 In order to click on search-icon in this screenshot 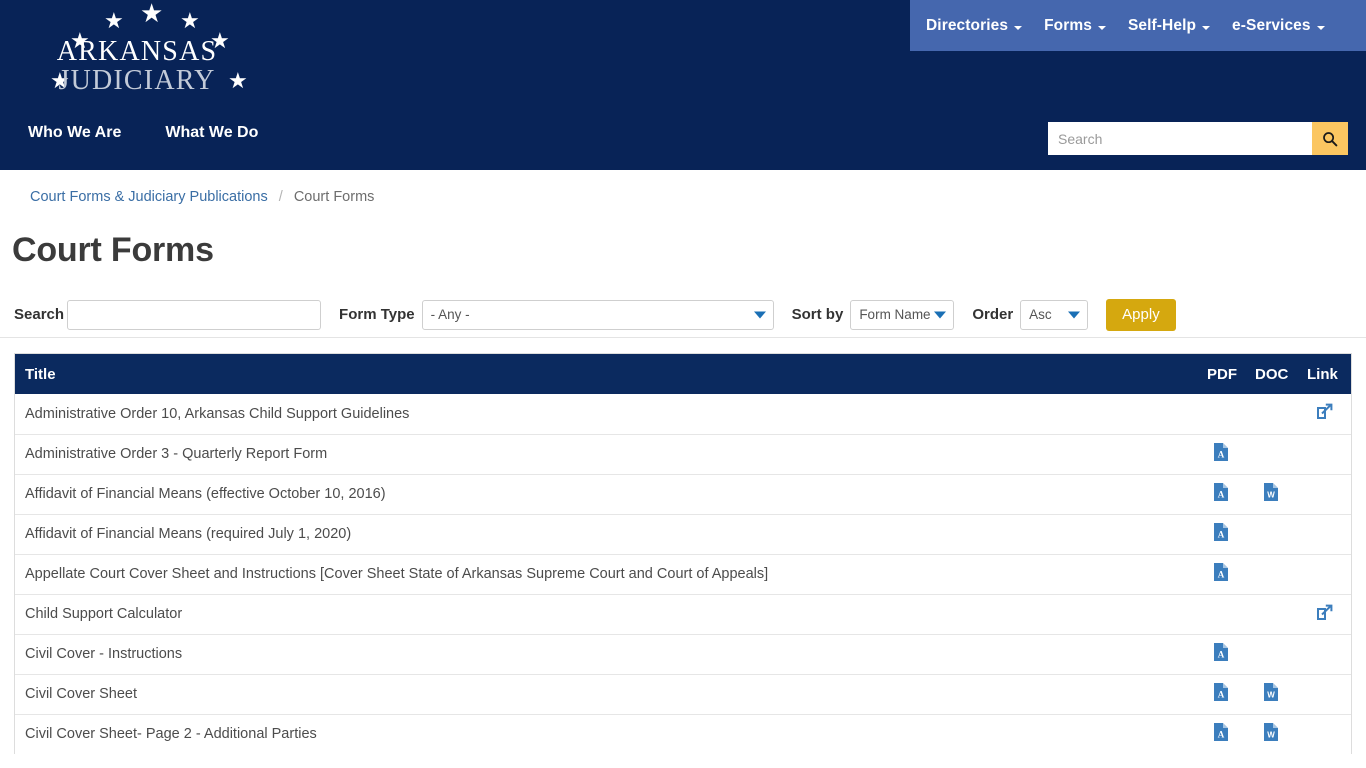, I will do `click(1330, 138)`.